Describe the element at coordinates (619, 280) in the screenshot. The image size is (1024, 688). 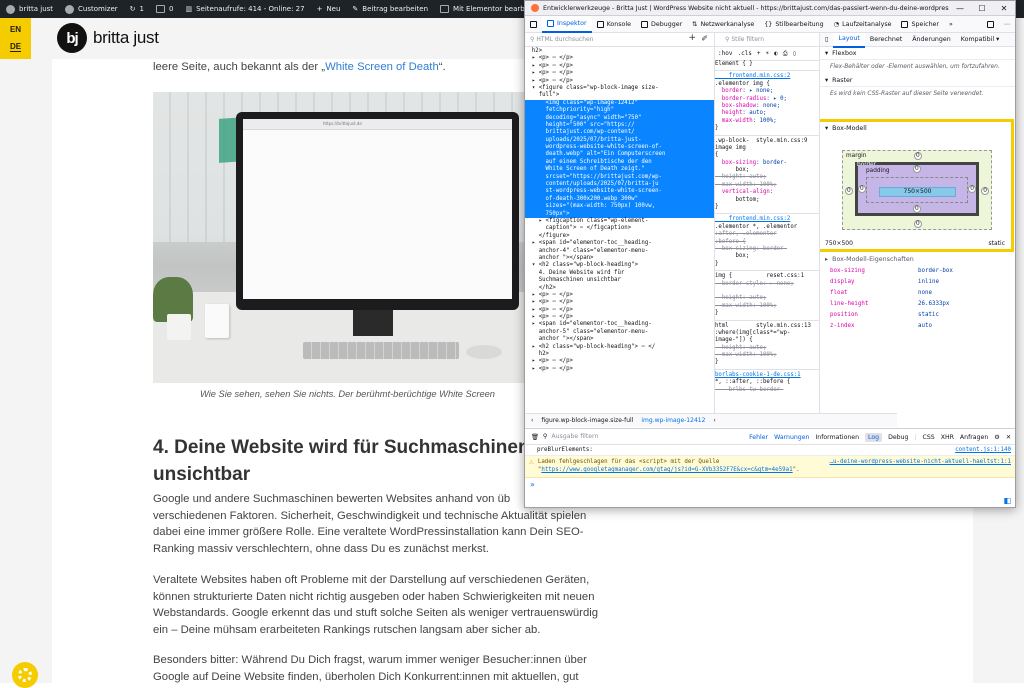
I see `dom-node-line: Suchmaschinen unsichtbar` at that location.